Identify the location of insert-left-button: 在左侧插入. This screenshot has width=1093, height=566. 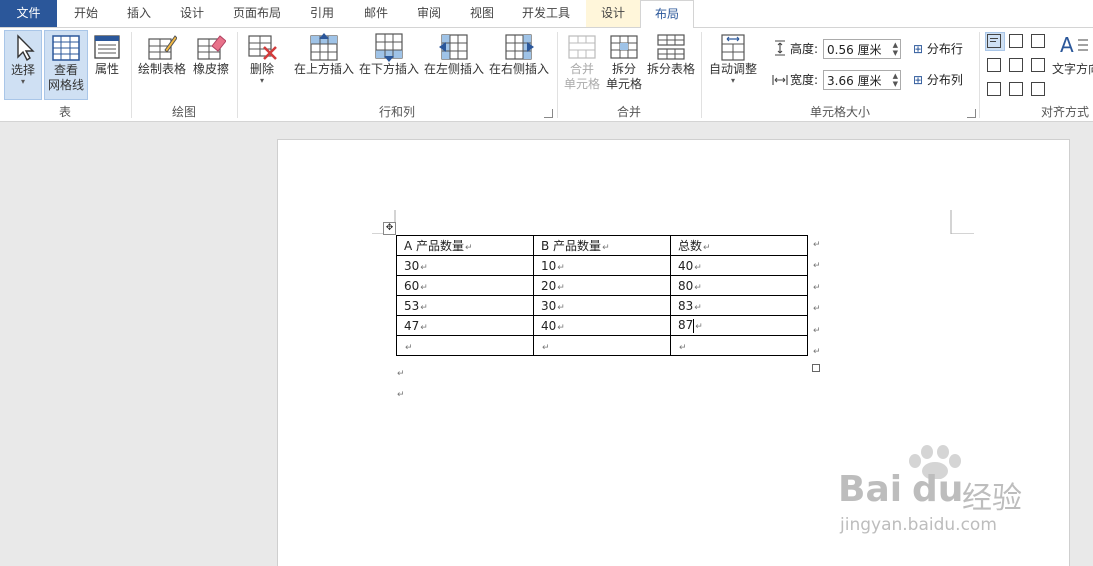
(454, 59).